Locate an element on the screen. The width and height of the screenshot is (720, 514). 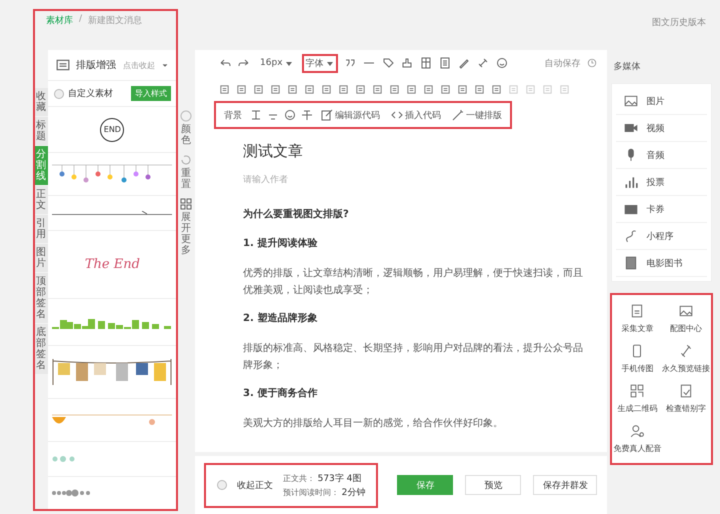
category-tab: 顶部签名 is located at coordinates (41, 298).